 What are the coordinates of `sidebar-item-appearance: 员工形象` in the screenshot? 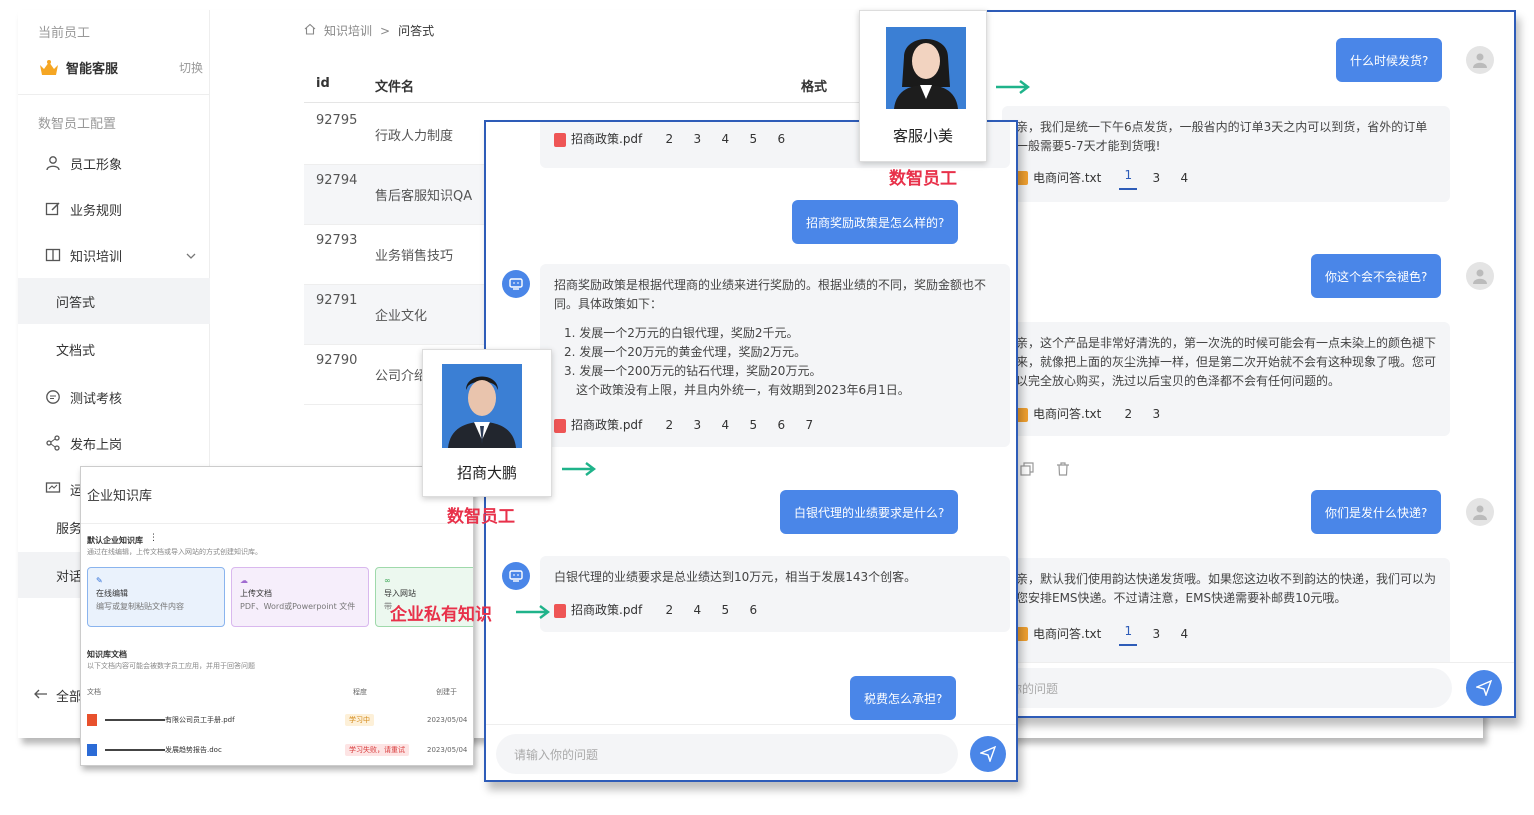 It's located at (114, 163).